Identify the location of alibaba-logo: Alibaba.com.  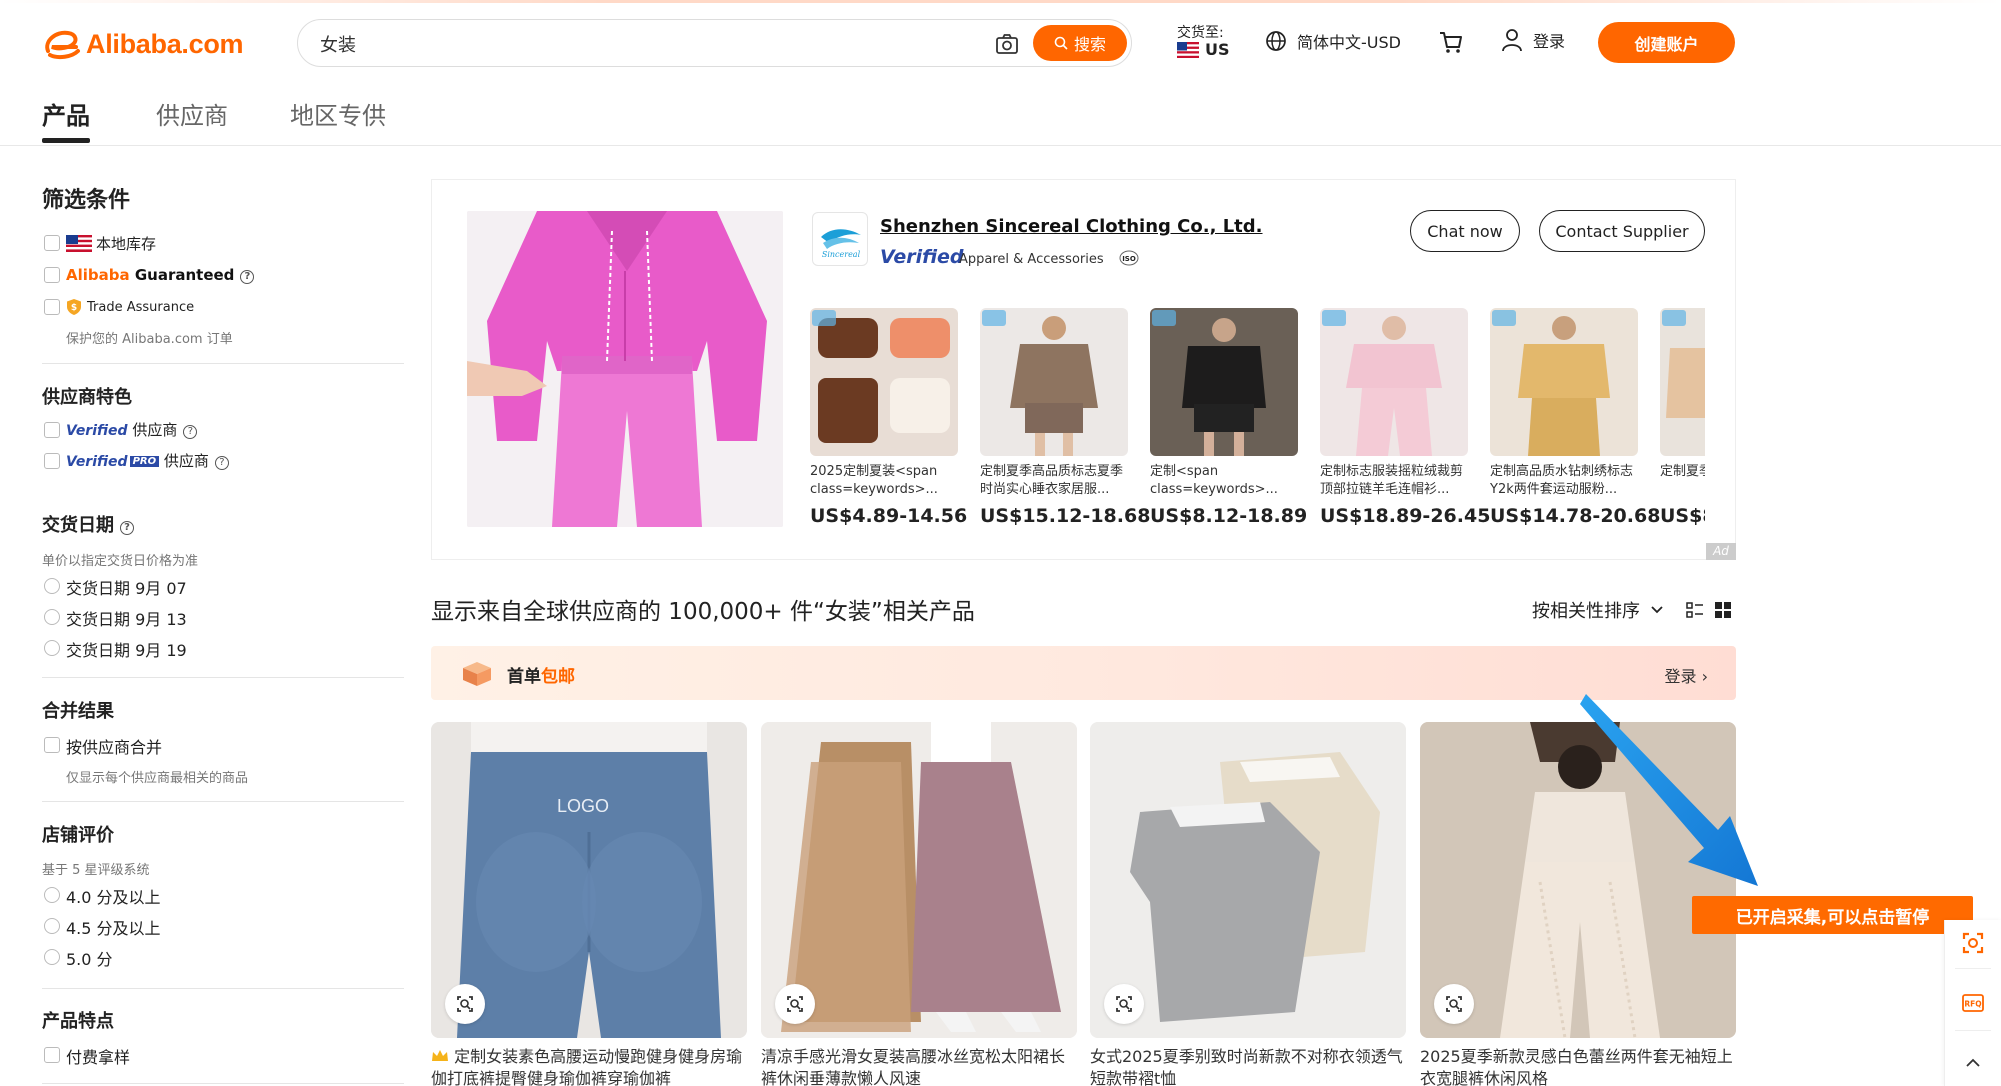
(143, 44).